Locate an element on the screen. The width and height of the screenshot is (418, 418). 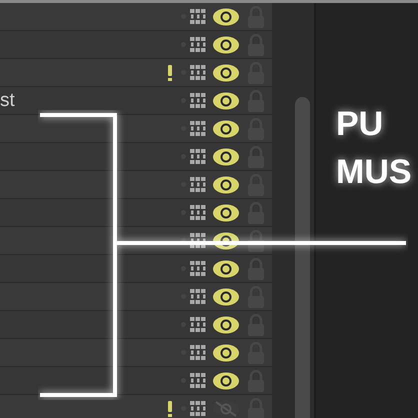
annotation-text: MUS is located at coordinates (374, 172).